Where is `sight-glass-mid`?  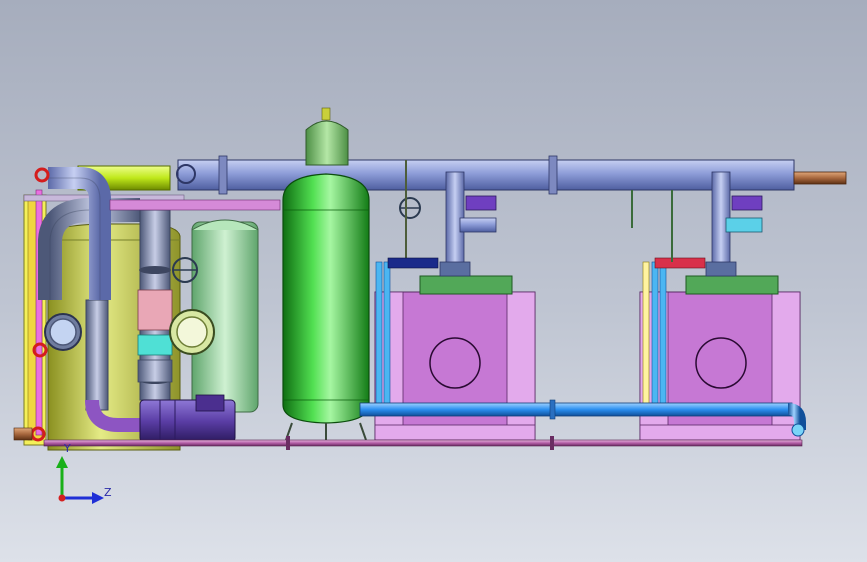 sight-glass-mid is located at coordinates (192, 332).